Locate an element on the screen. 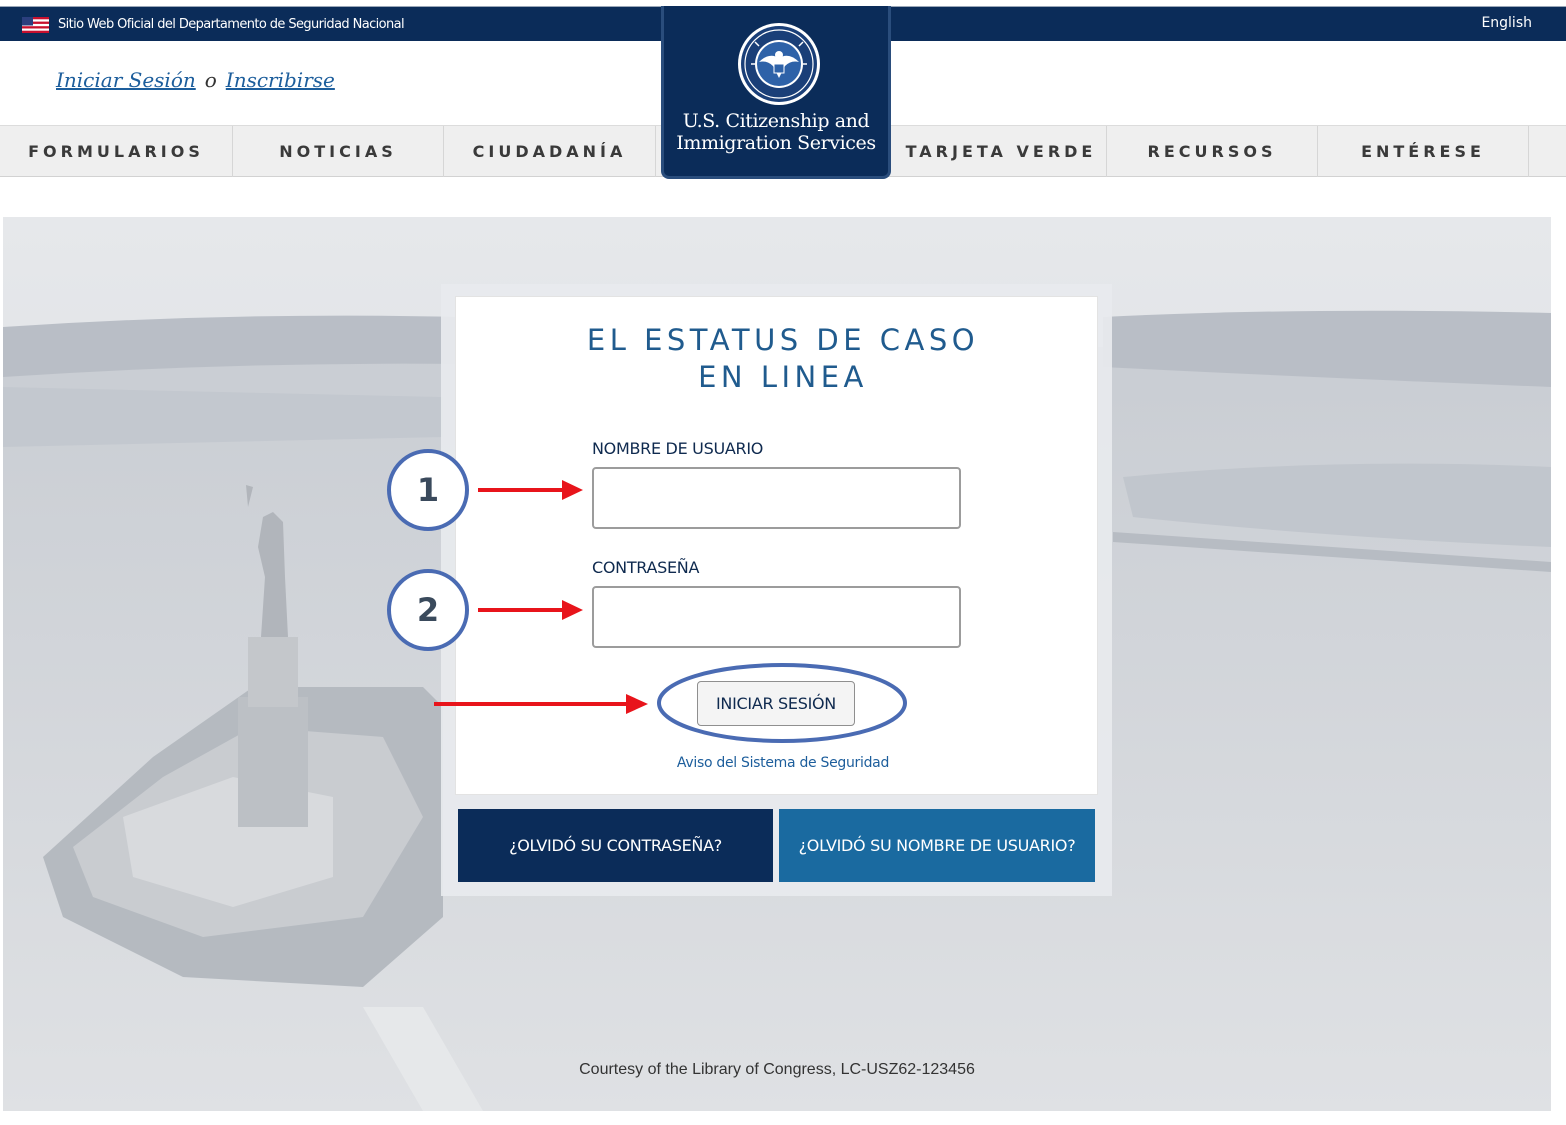 The width and height of the screenshot is (1566, 1125). username-label: NOMBRE DE USUARIO is located at coordinates (678, 448).